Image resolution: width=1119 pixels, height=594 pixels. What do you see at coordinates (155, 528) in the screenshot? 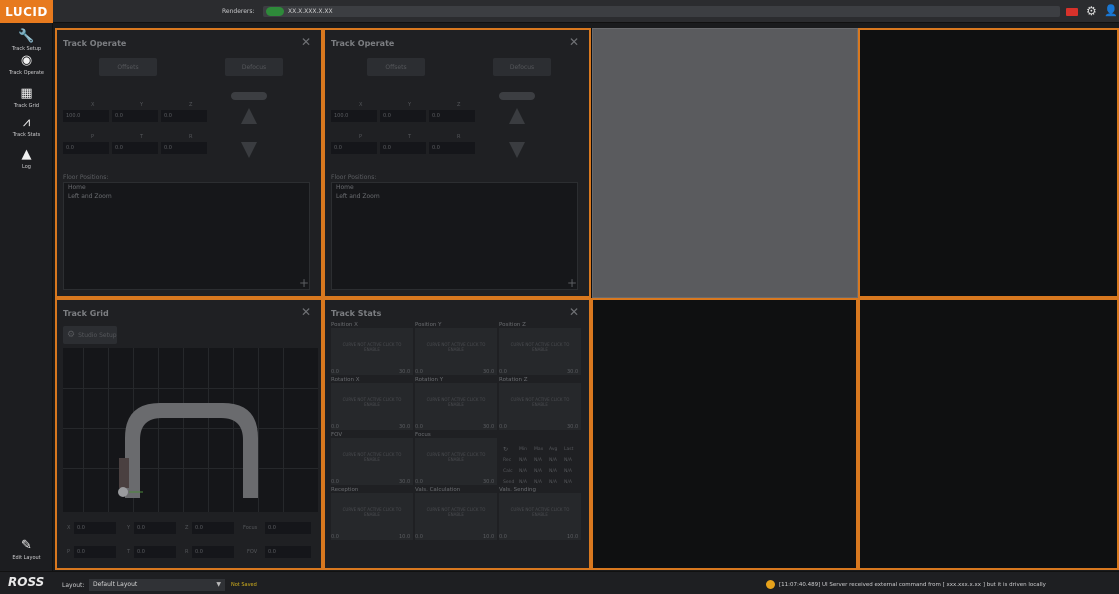
I see `field-y-value: 0.0` at bounding box center [155, 528].